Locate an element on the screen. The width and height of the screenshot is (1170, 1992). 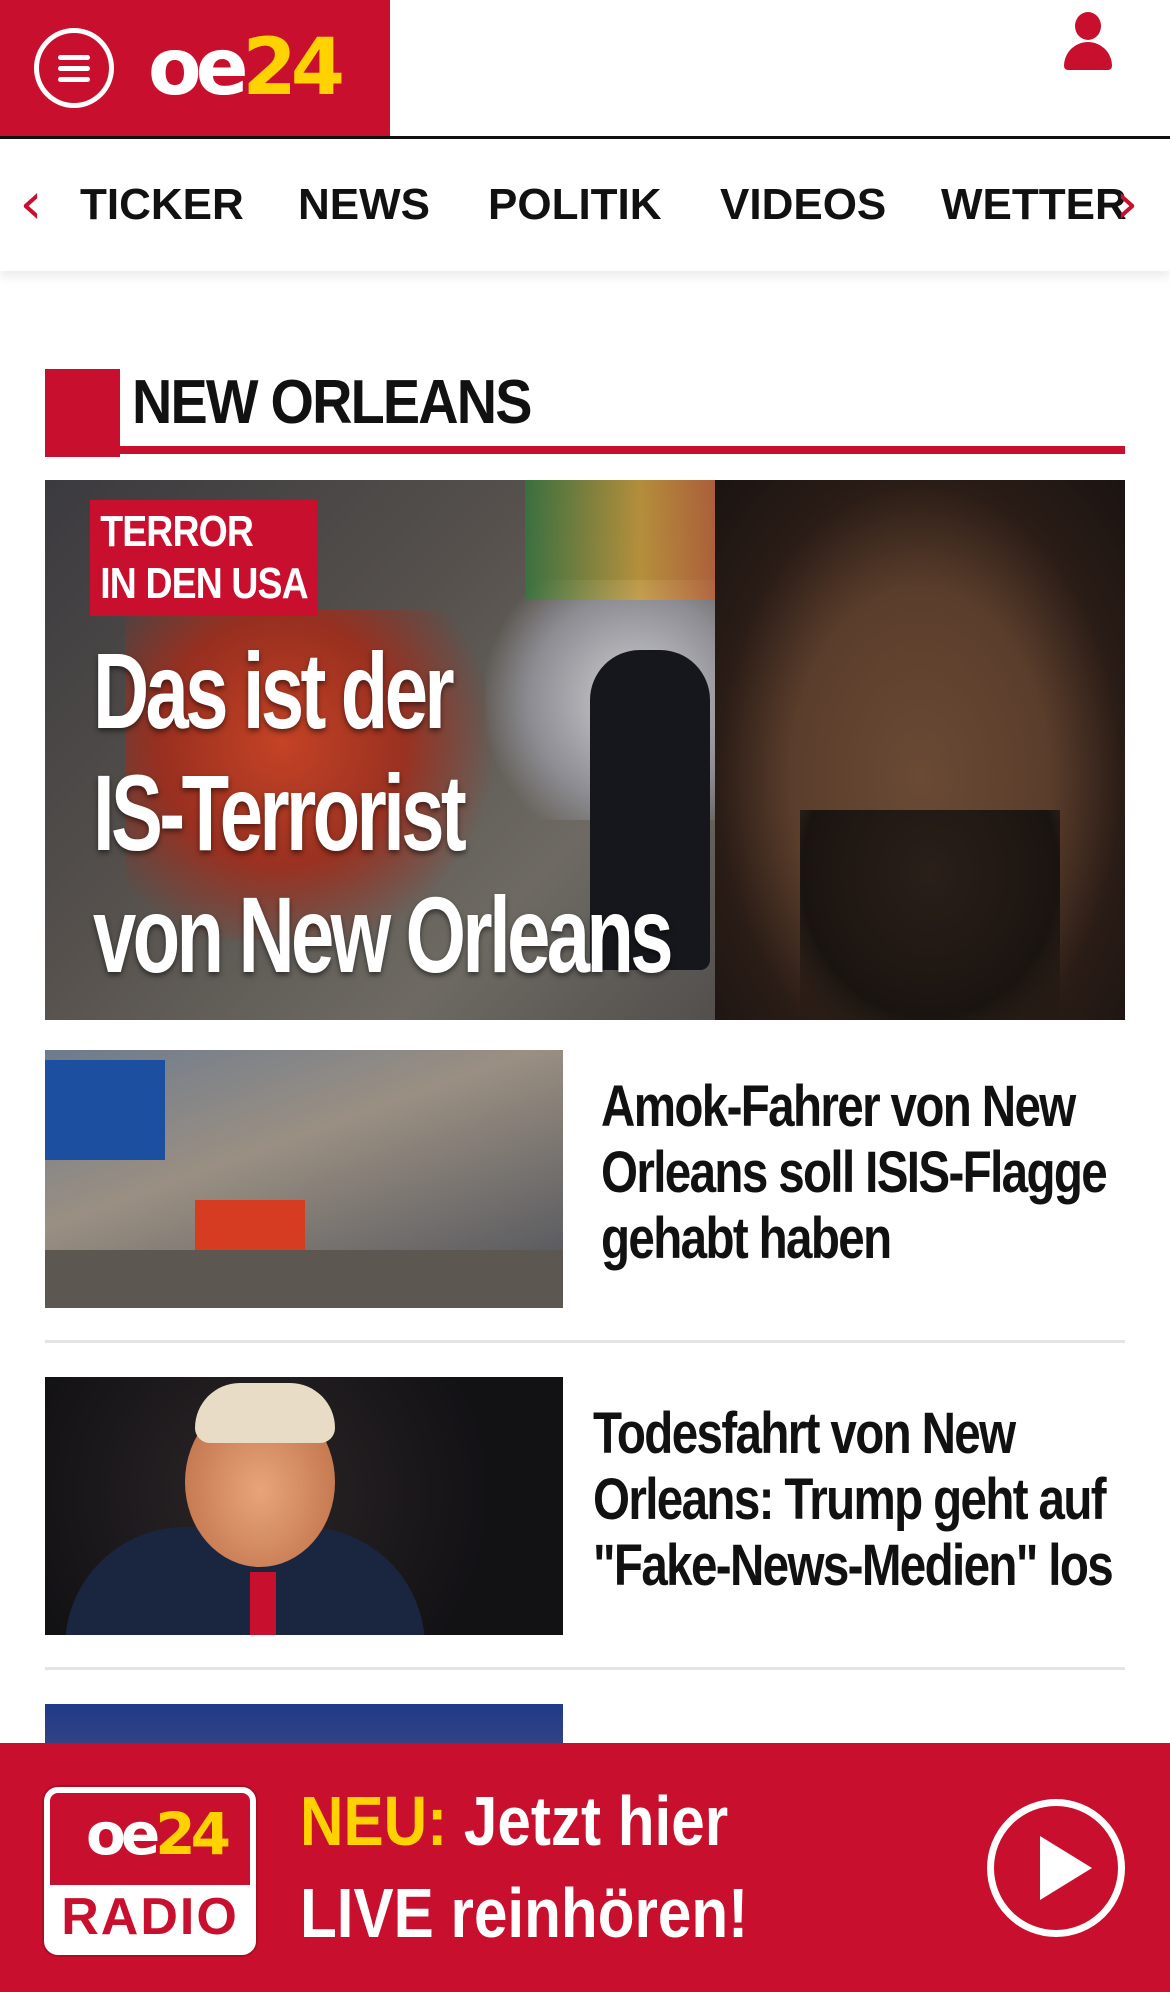
section-marker is located at coordinates (82, 413).